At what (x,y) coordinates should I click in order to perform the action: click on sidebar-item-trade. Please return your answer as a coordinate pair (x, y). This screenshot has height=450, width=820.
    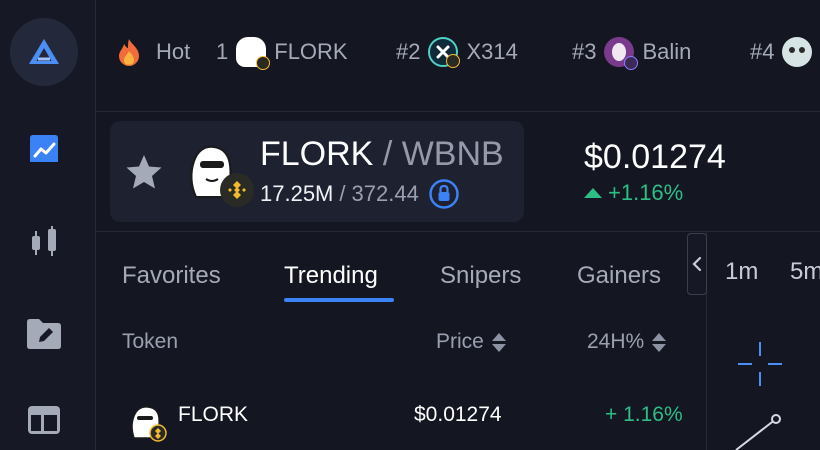
    Looking at the image, I should click on (44, 242).